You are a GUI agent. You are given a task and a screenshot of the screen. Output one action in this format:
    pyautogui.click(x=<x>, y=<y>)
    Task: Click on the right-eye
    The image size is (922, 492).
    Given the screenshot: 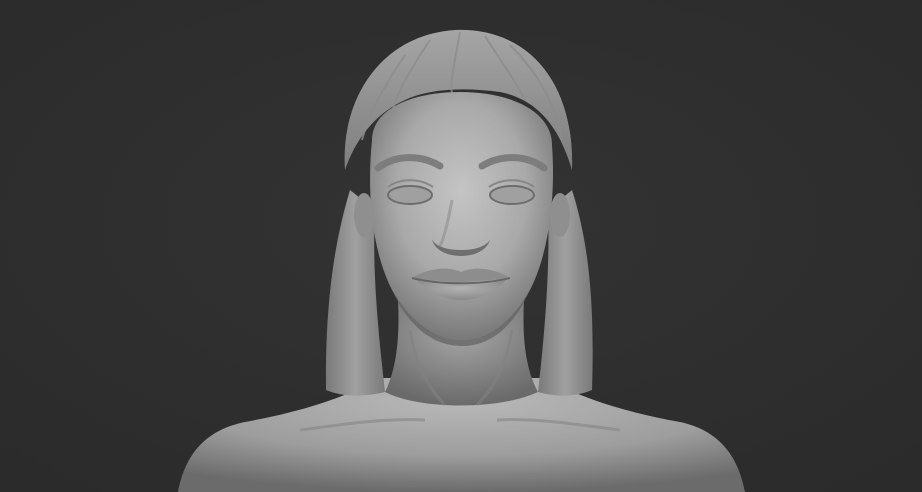 What is the action you would take?
    pyautogui.click(x=512, y=195)
    